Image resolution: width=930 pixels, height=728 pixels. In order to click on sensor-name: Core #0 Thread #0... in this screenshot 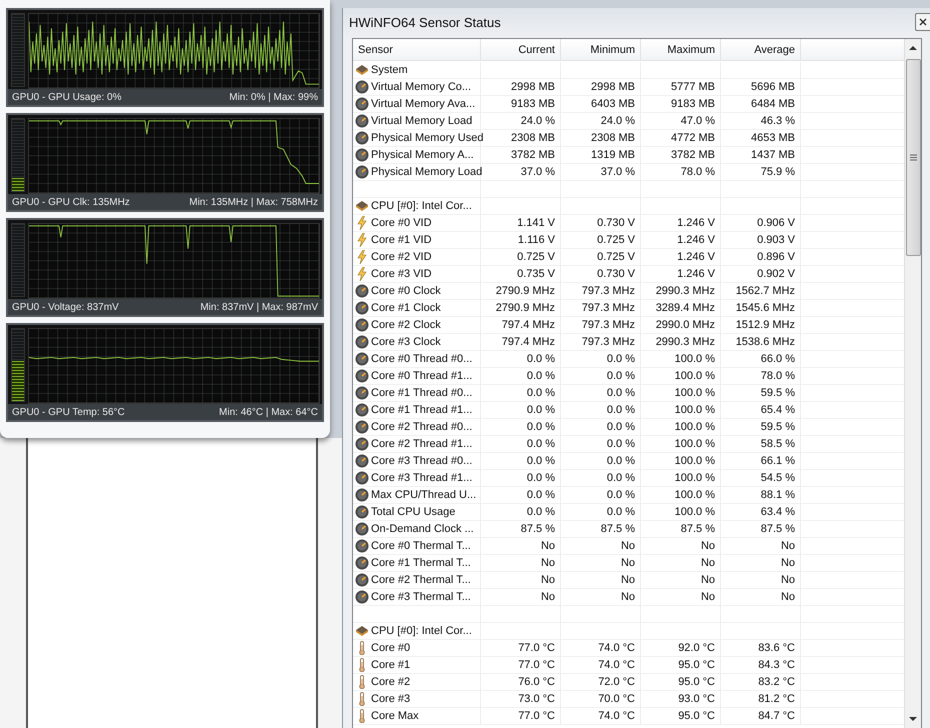, I will do `click(421, 359)`.